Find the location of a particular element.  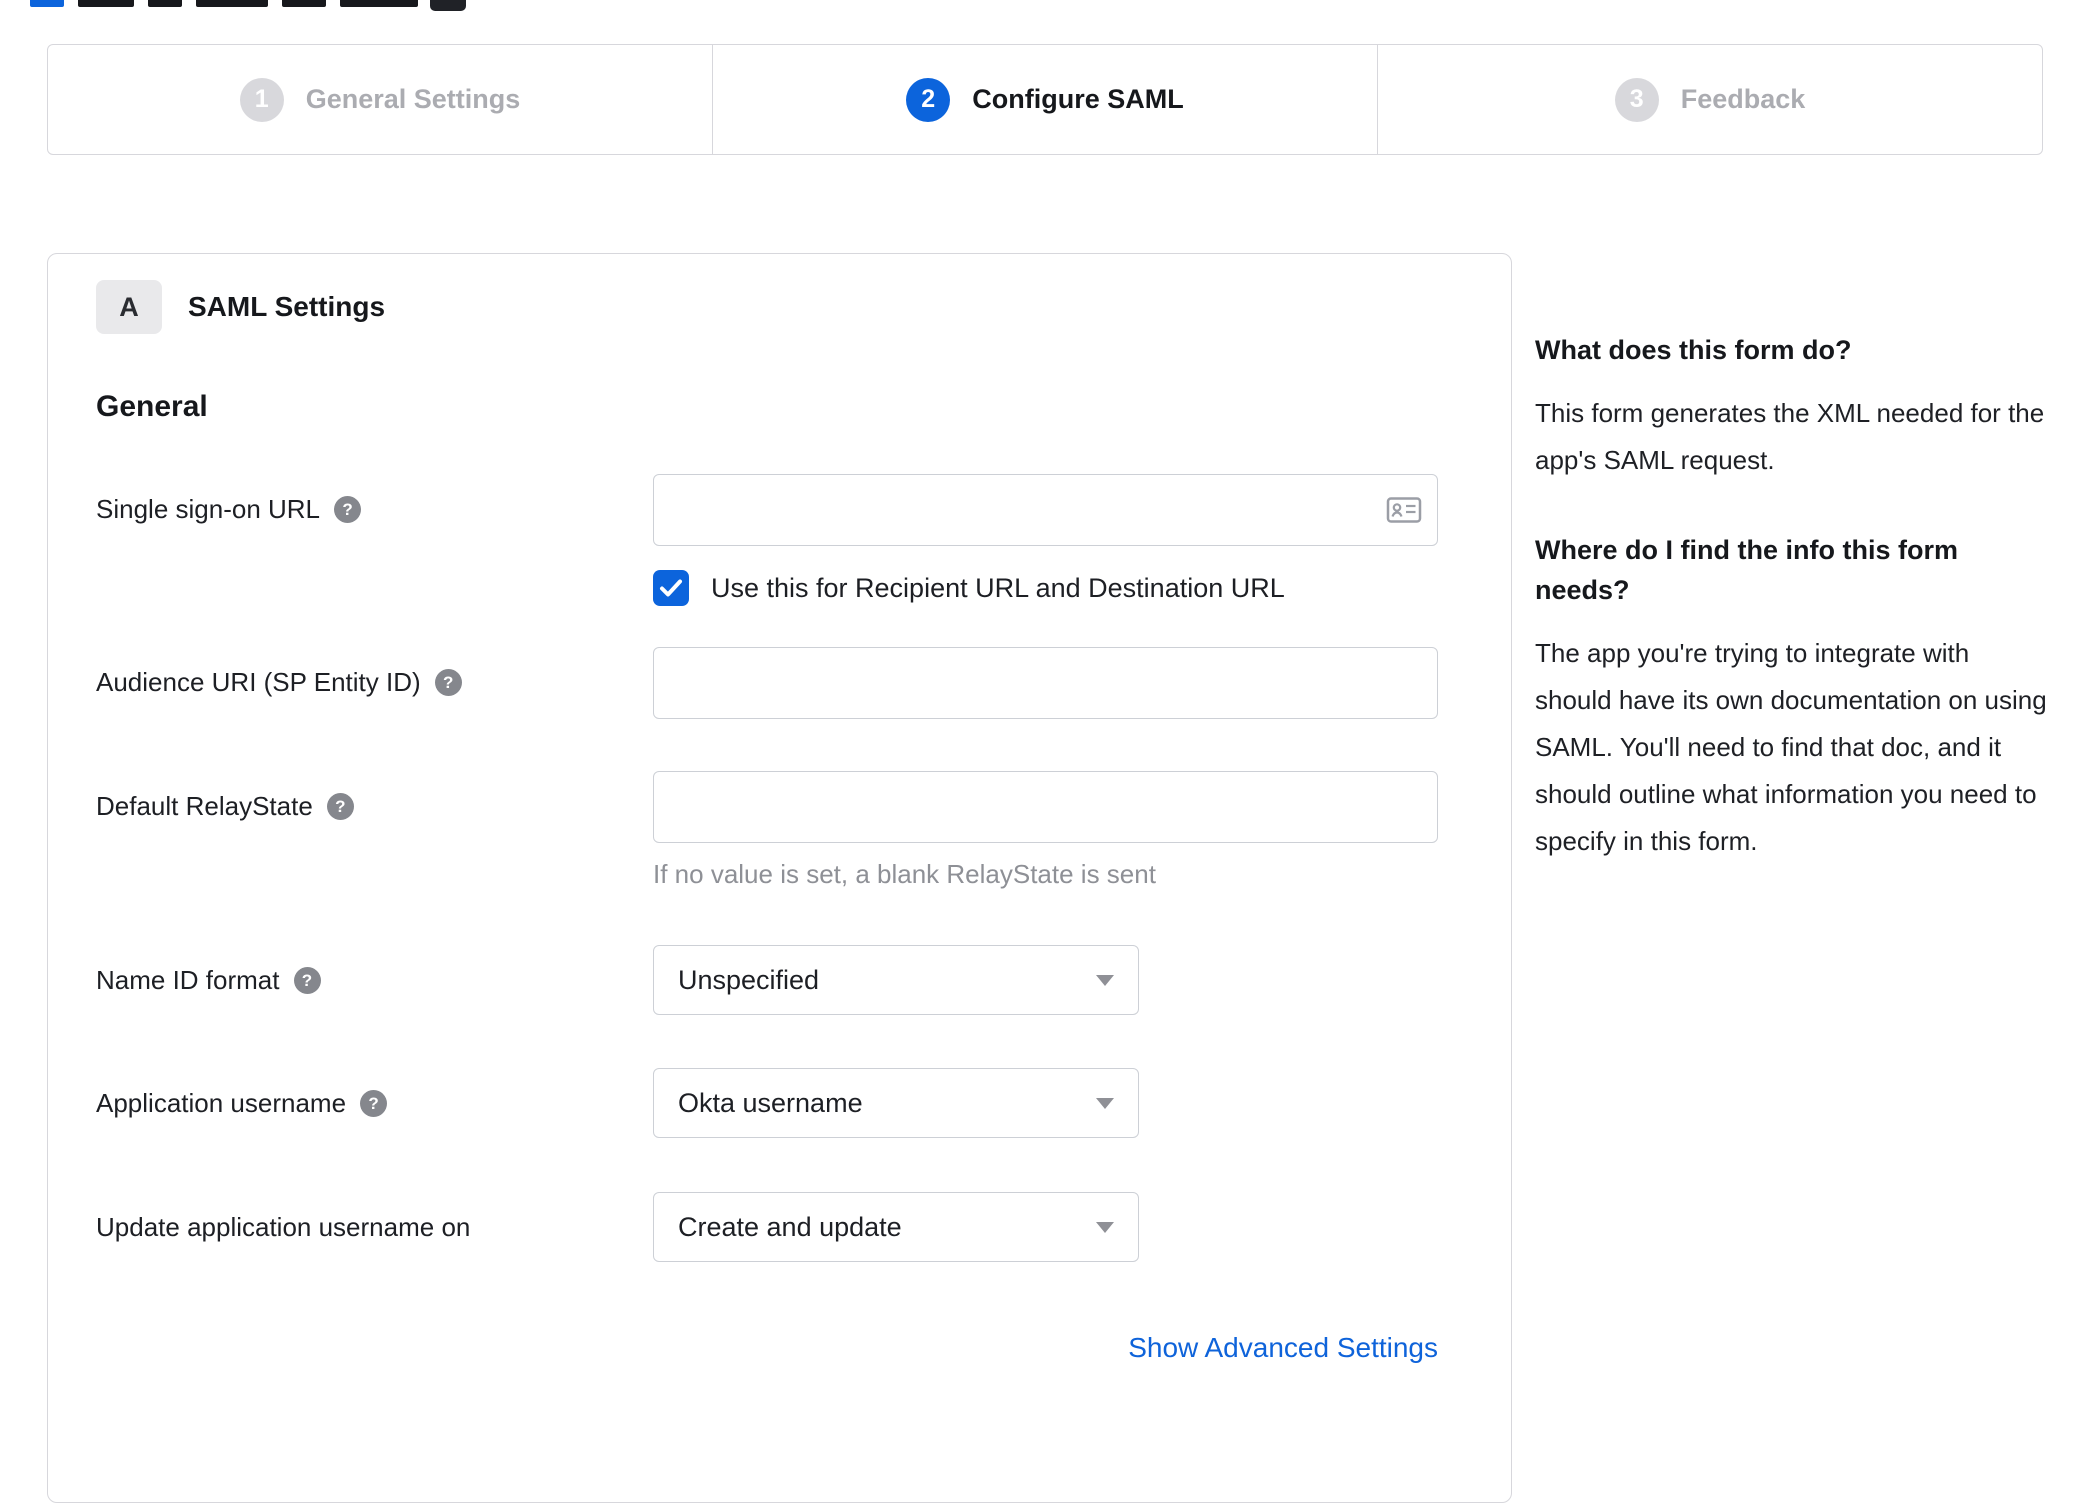

relay-state-input is located at coordinates (1045, 807).